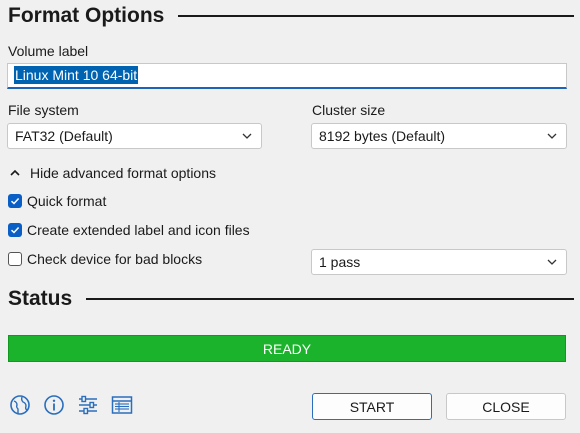 The width and height of the screenshot is (580, 433). I want to click on status-progress-bar: READY, so click(287, 348).